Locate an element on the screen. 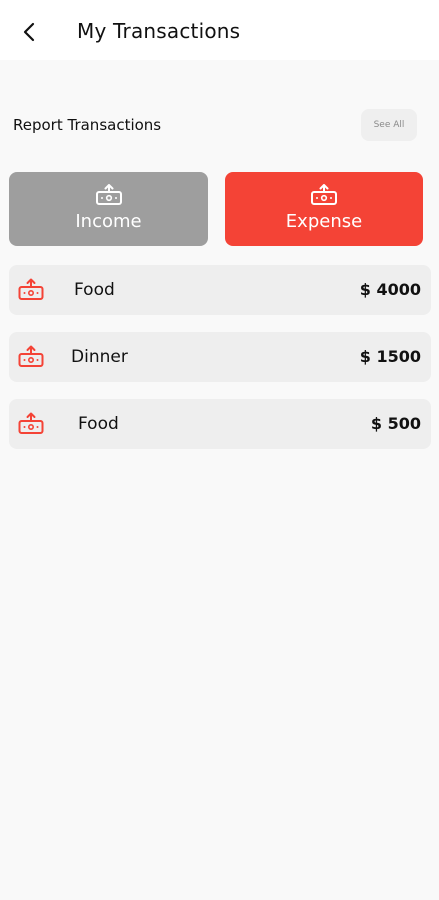 The image size is (439, 900). app-header: My Transactions is located at coordinates (219, 30).